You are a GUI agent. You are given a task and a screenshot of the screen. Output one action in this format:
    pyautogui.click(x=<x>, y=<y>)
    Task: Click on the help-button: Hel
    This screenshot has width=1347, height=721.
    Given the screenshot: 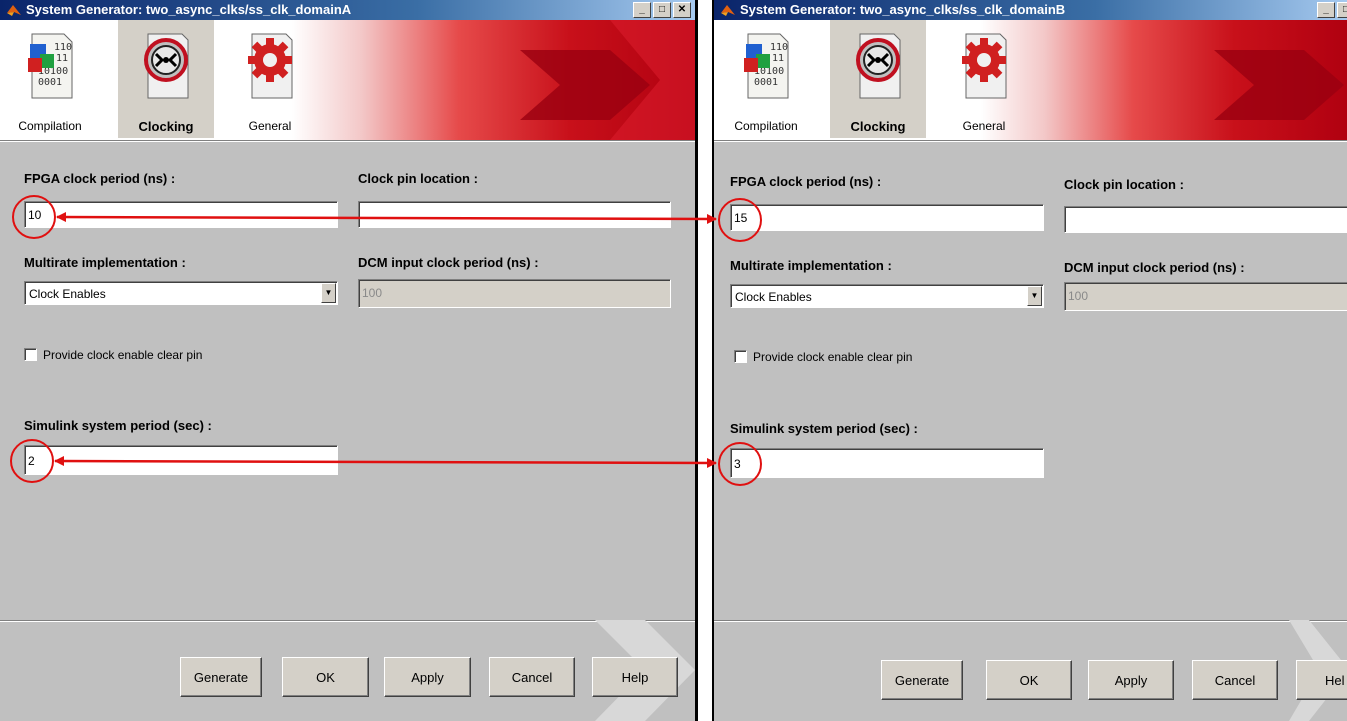 What is the action you would take?
    pyautogui.click(x=1321, y=680)
    